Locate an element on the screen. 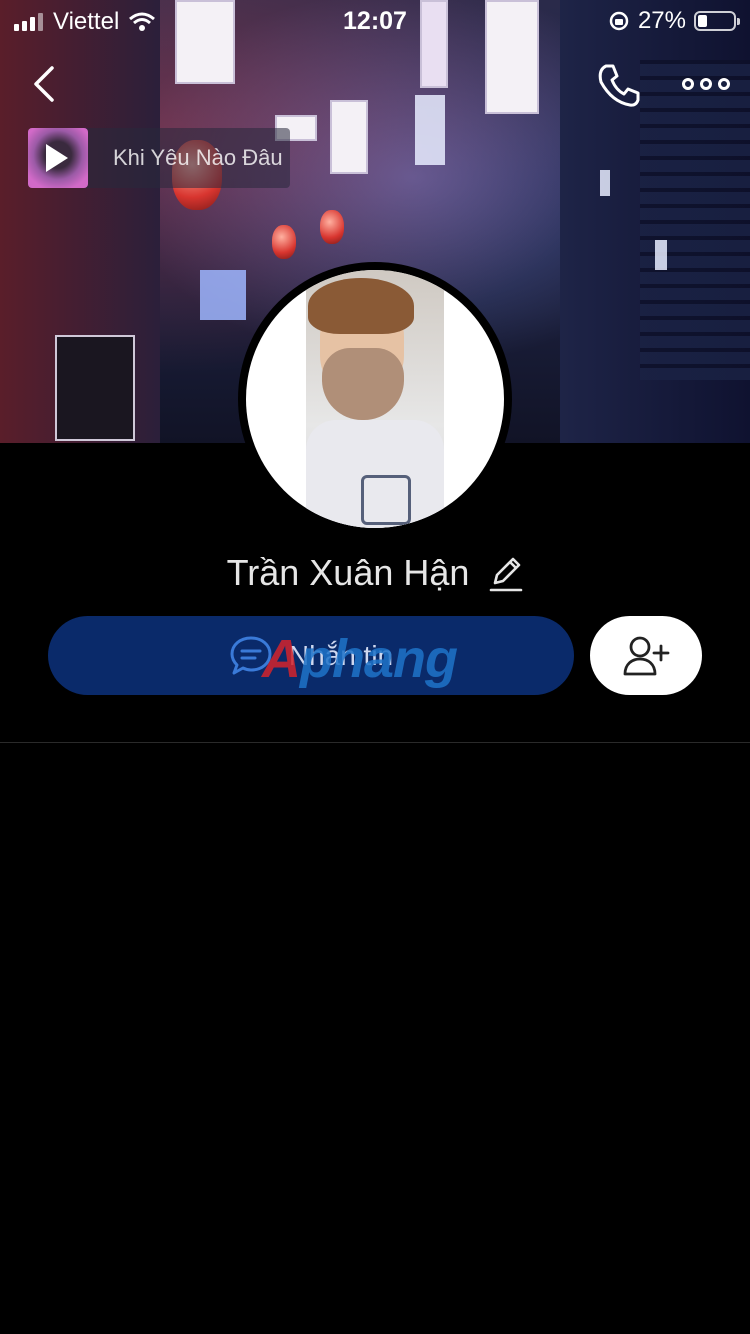 This screenshot has height=1334, width=750. phone-icon is located at coordinates (619, 85).